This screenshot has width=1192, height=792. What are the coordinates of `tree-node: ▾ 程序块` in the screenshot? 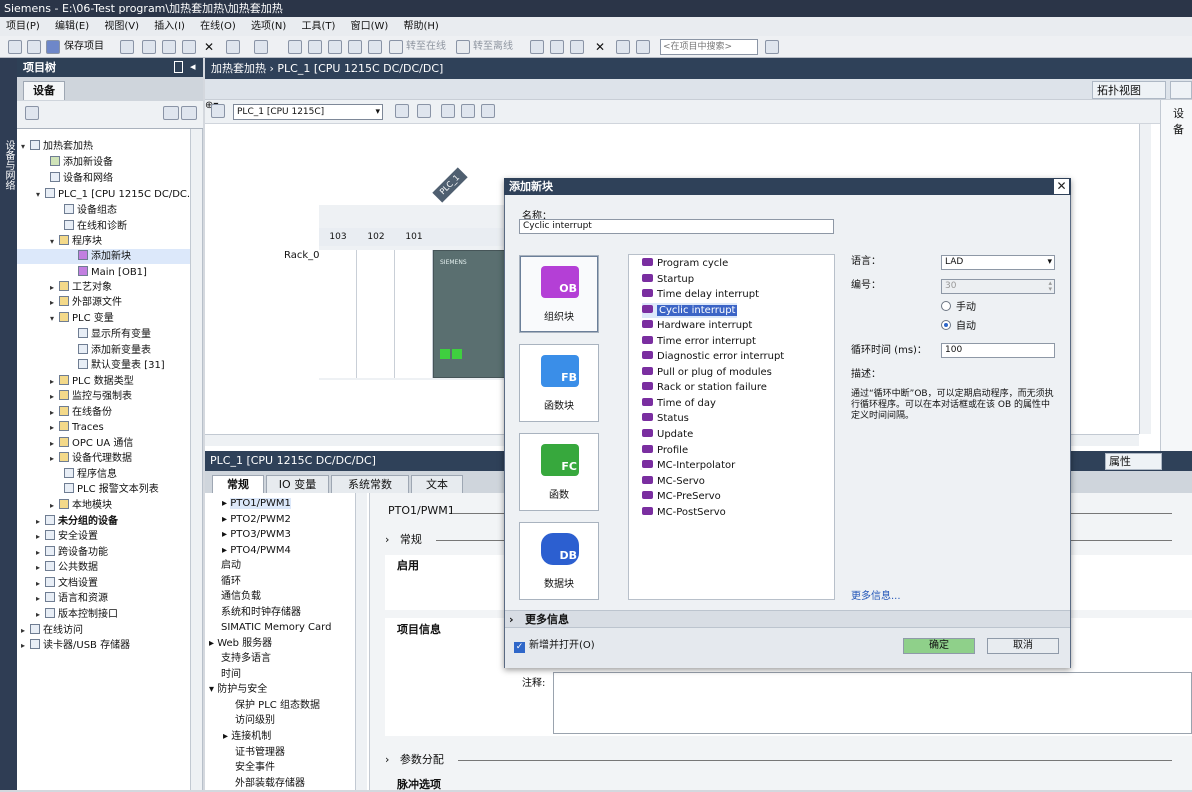 It's located at (76, 241).